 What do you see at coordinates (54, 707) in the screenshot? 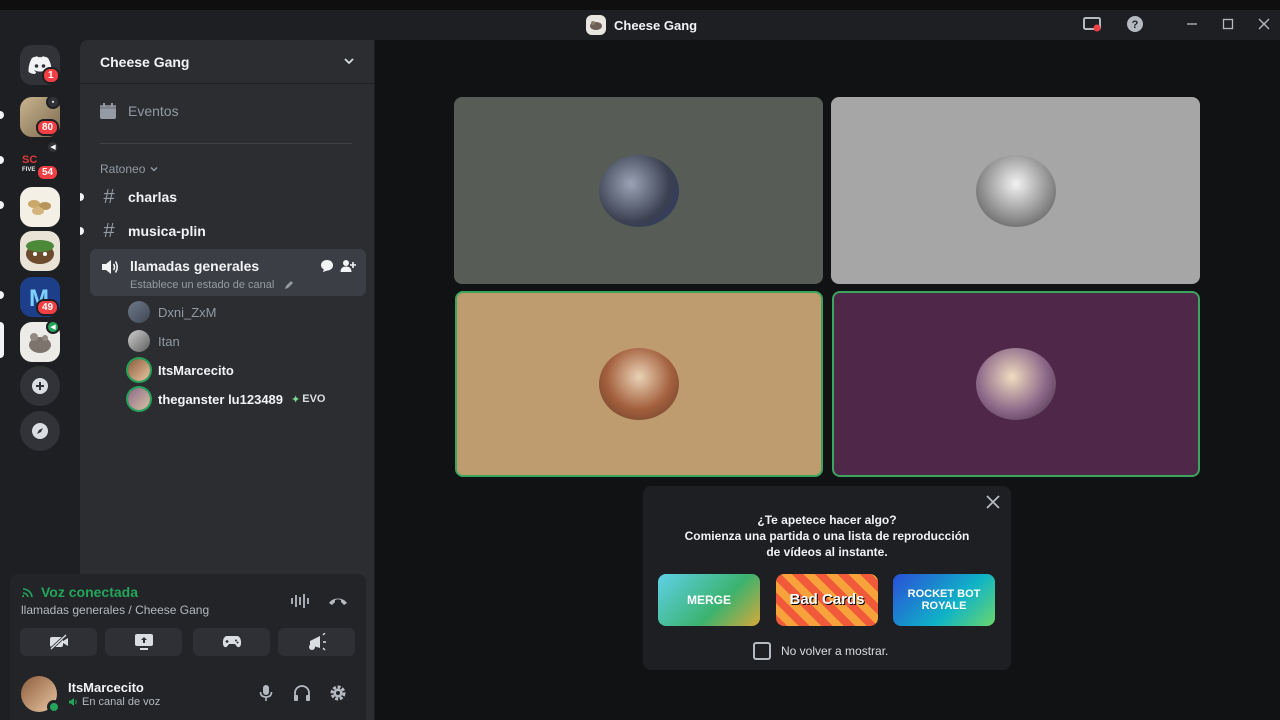
I see `online-status-indicator` at bounding box center [54, 707].